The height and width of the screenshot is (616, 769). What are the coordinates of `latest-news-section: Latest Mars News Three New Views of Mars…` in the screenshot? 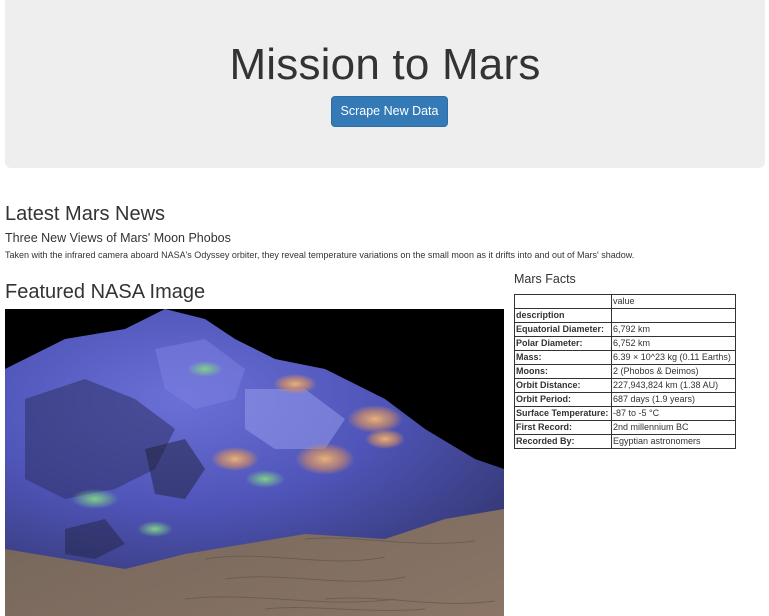 It's located at (380, 232).